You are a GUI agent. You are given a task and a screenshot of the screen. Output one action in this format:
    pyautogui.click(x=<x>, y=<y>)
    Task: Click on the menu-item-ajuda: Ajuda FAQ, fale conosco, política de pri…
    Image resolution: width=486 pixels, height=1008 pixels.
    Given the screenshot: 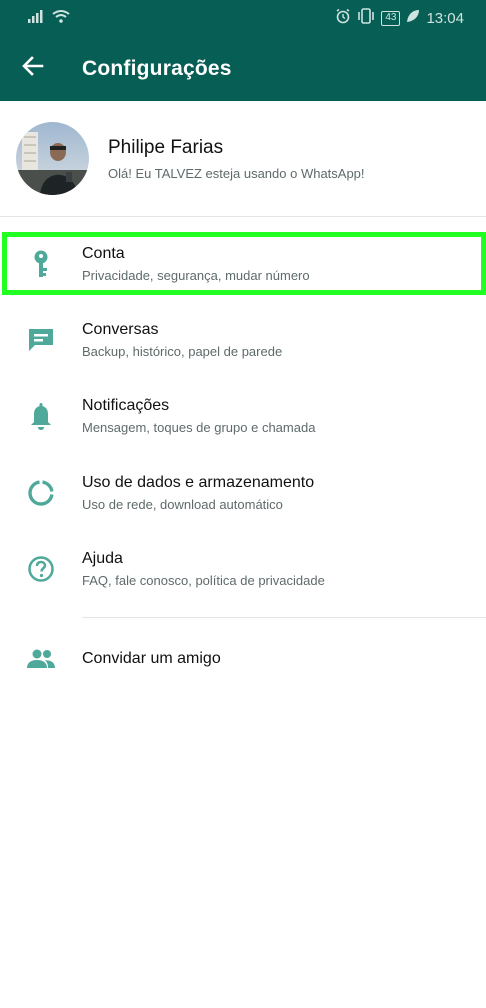 What is the action you would take?
    pyautogui.click(x=243, y=569)
    